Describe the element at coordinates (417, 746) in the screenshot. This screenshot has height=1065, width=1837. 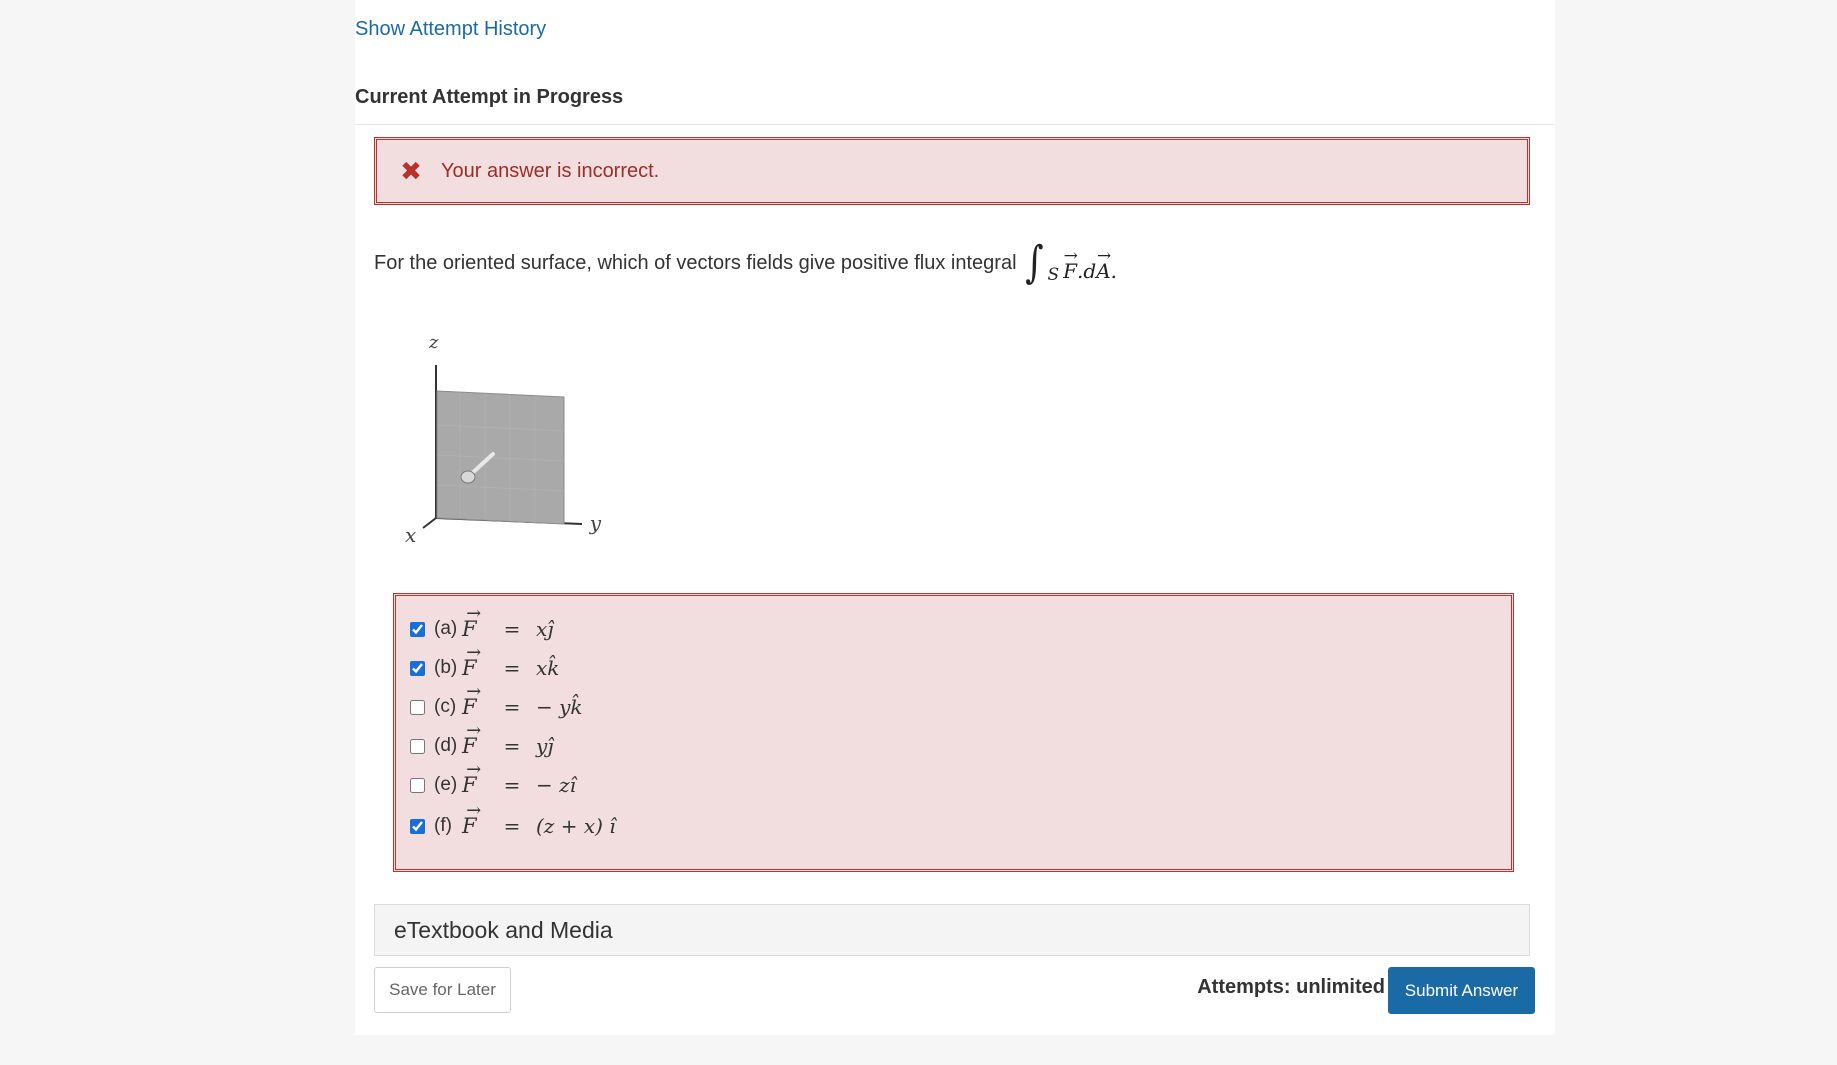
I see `option-d-checkbox` at that location.